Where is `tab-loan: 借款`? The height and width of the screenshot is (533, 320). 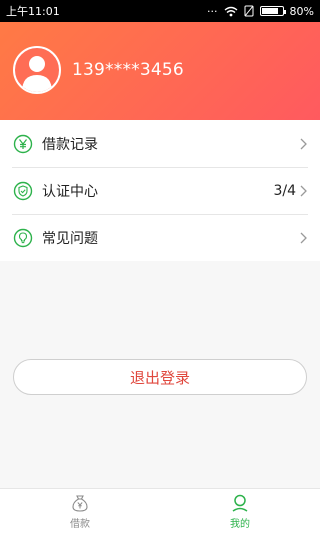 tab-loan: 借款 is located at coordinates (80, 511).